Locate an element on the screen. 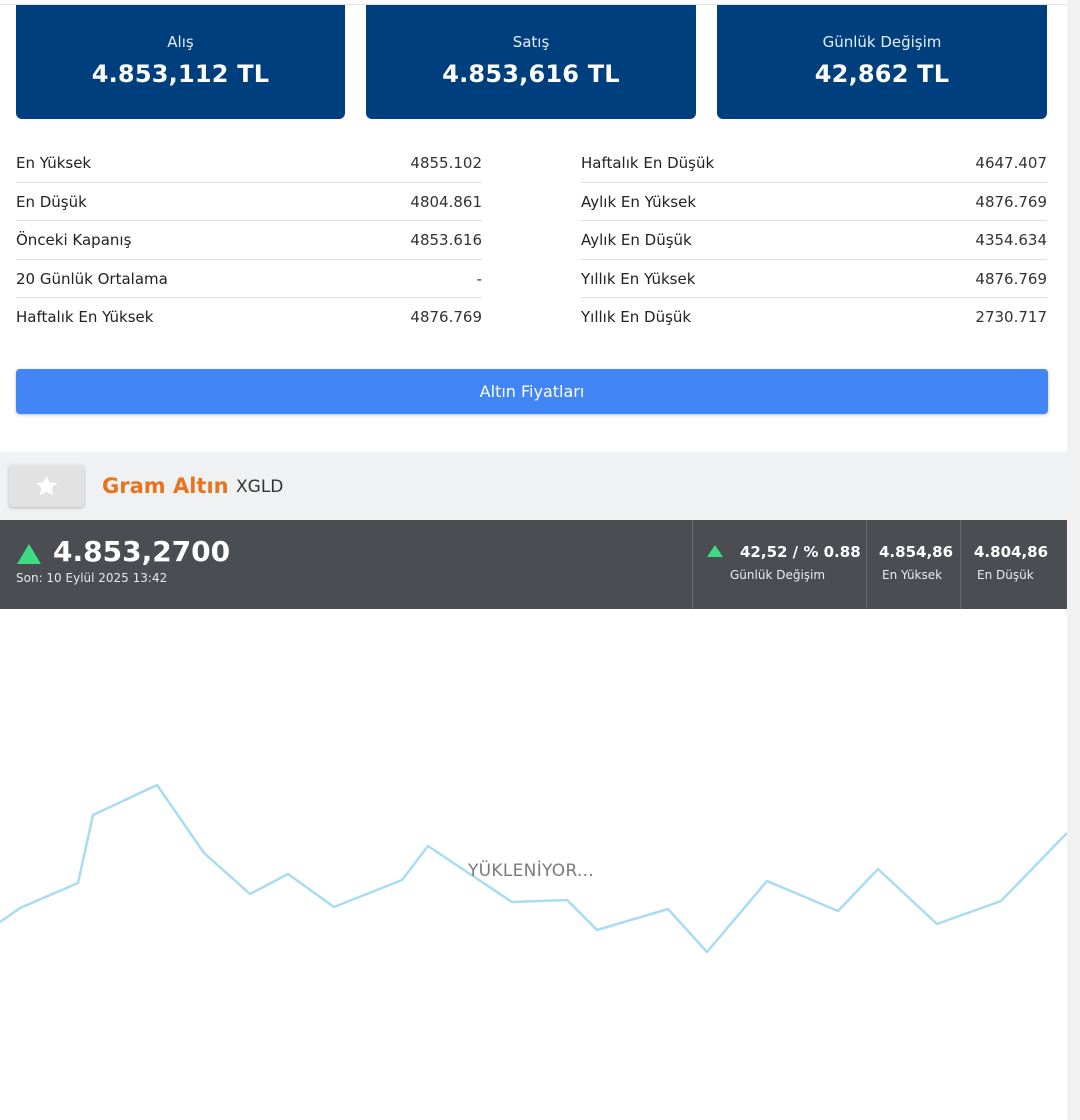 This screenshot has width=1080, height=1120. stat-value: - is located at coordinates (479, 278).